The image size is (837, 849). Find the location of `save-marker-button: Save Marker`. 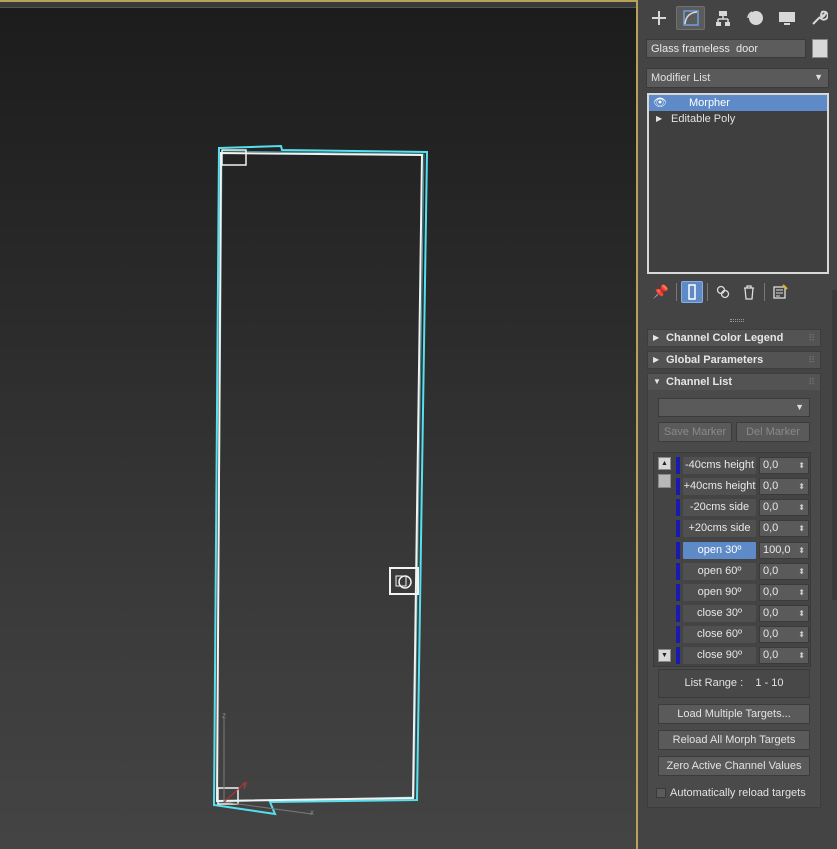

save-marker-button: Save Marker is located at coordinates (695, 432).